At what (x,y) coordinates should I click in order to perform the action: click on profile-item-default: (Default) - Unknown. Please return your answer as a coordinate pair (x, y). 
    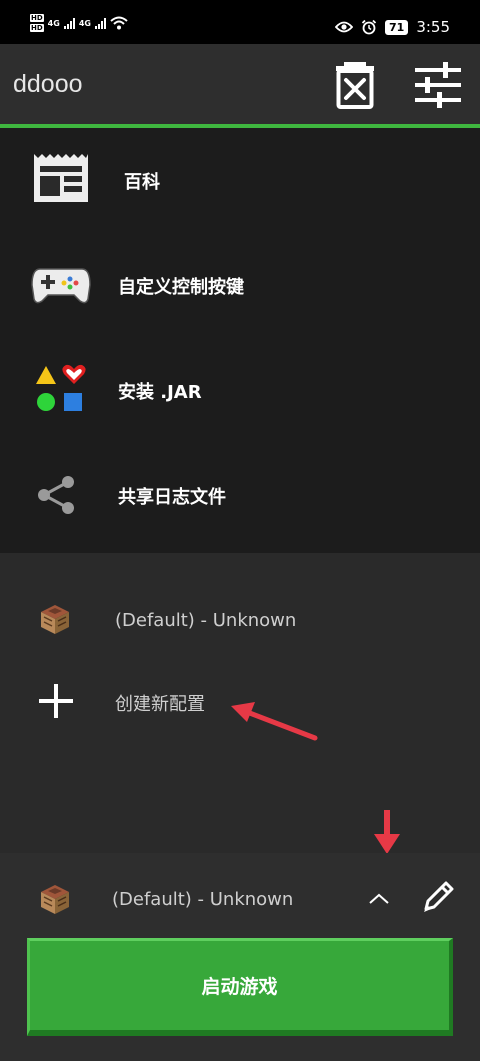
    Looking at the image, I should click on (240, 620).